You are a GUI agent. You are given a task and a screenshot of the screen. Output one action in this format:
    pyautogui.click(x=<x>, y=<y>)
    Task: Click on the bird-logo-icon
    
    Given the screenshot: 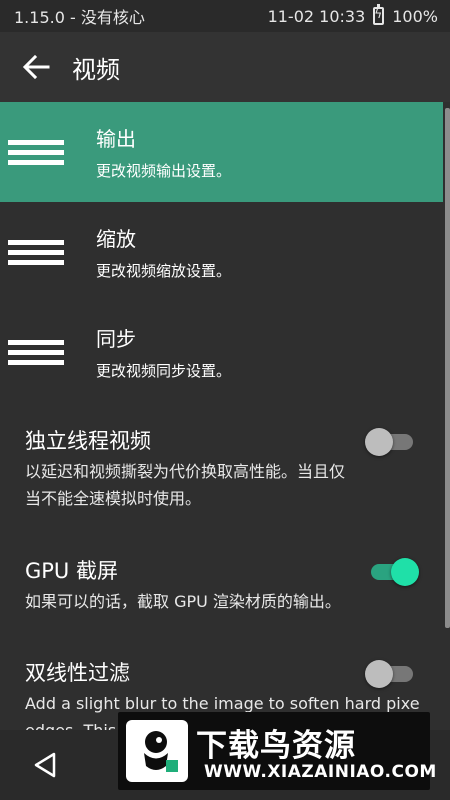 What is the action you would take?
    pyautogui.click(x=157, y=751)
    